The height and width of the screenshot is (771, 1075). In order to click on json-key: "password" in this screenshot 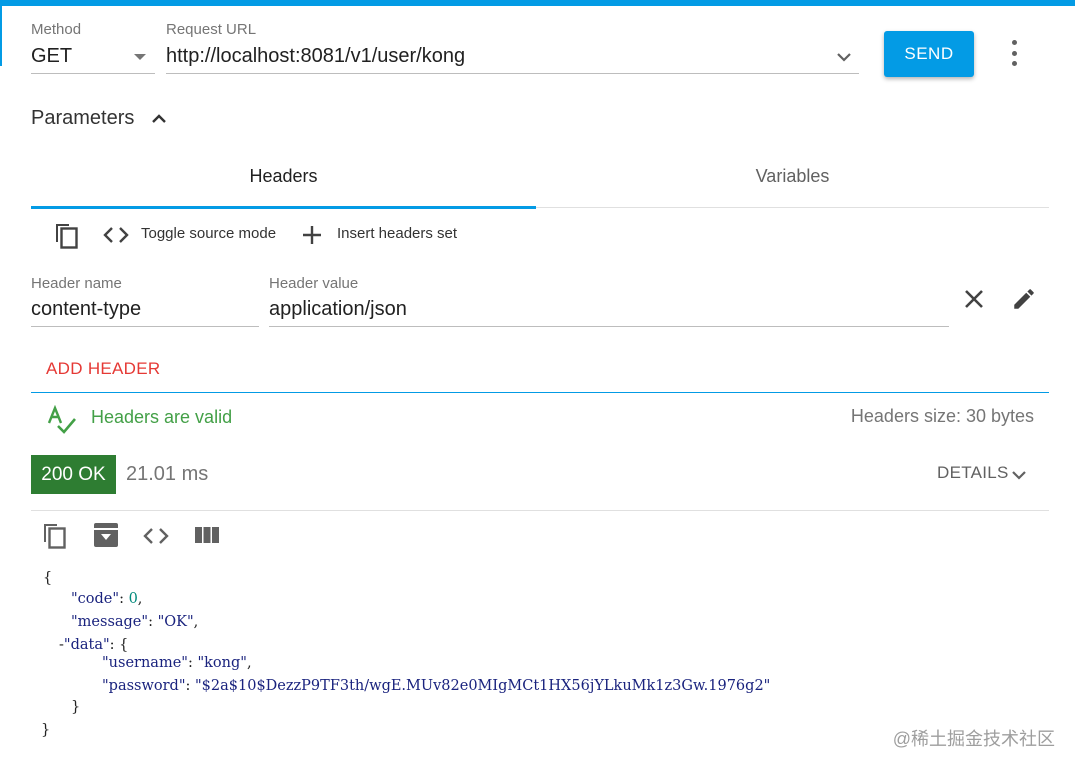, I will do `click(144, 686)`.